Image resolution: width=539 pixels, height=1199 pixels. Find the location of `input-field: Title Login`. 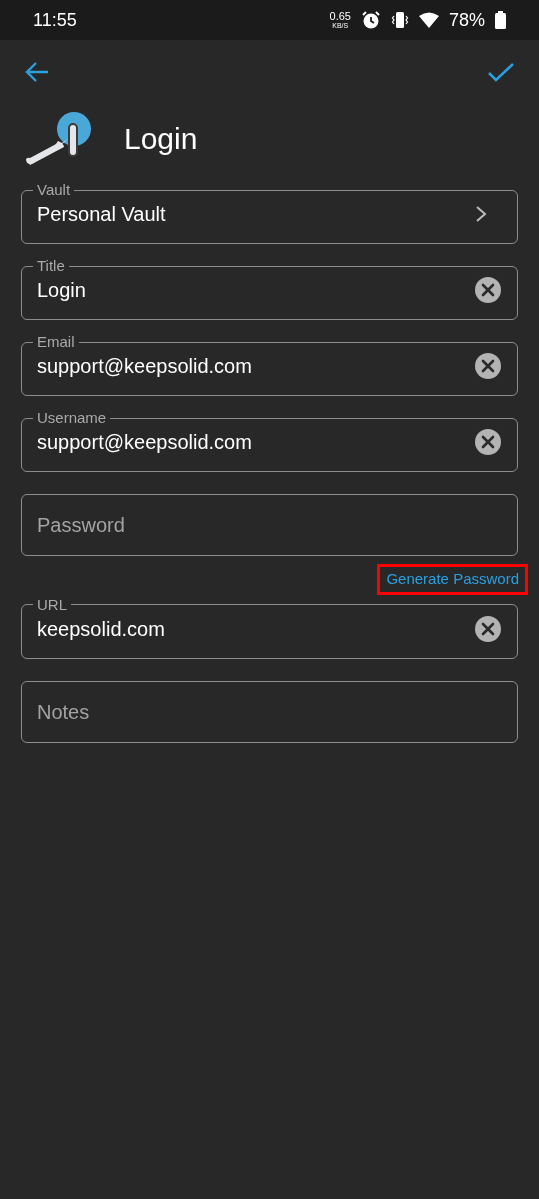

input-field: Title Login is located at coordinates (269, 288).